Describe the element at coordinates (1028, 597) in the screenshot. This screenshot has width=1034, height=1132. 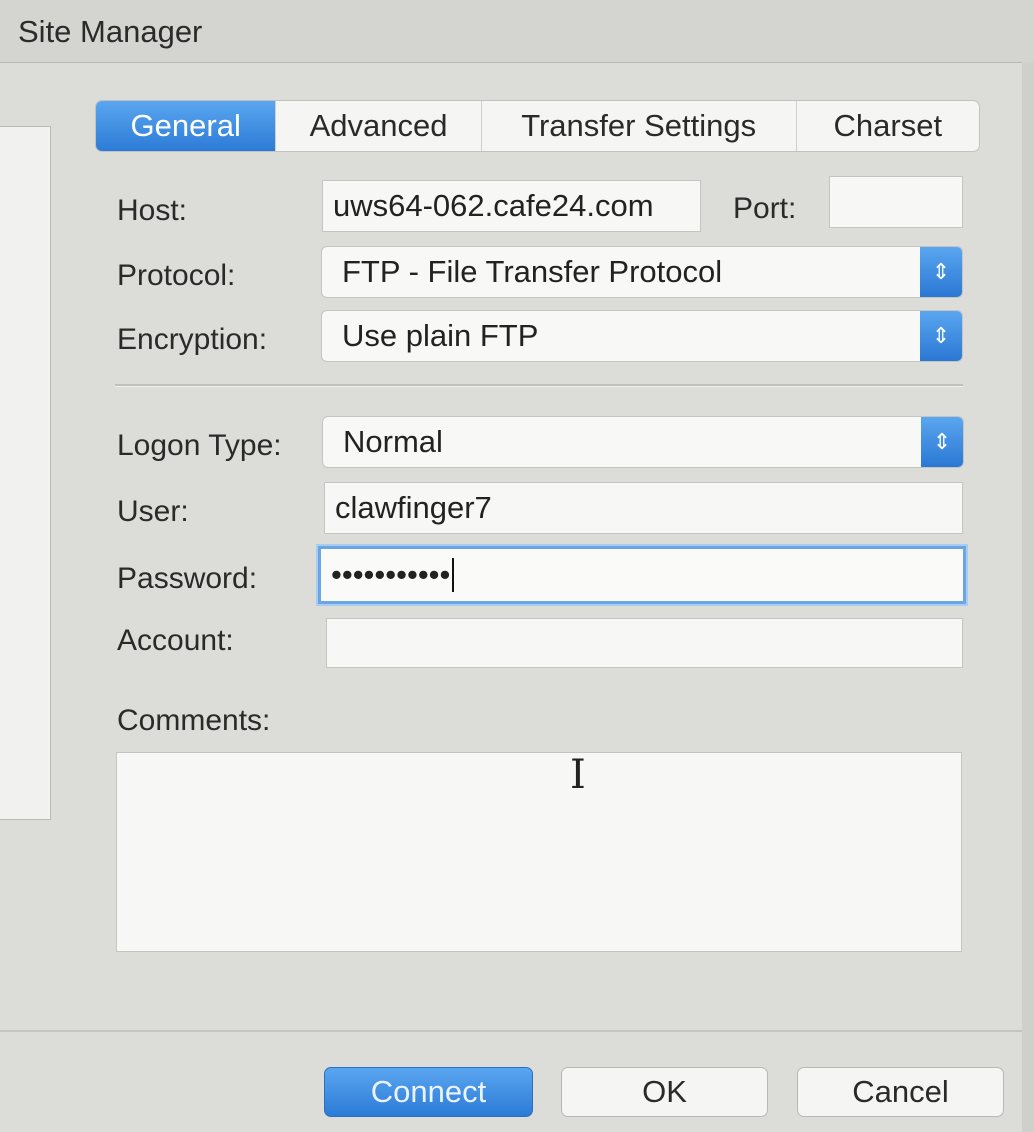
I see `window-edge` at that location.